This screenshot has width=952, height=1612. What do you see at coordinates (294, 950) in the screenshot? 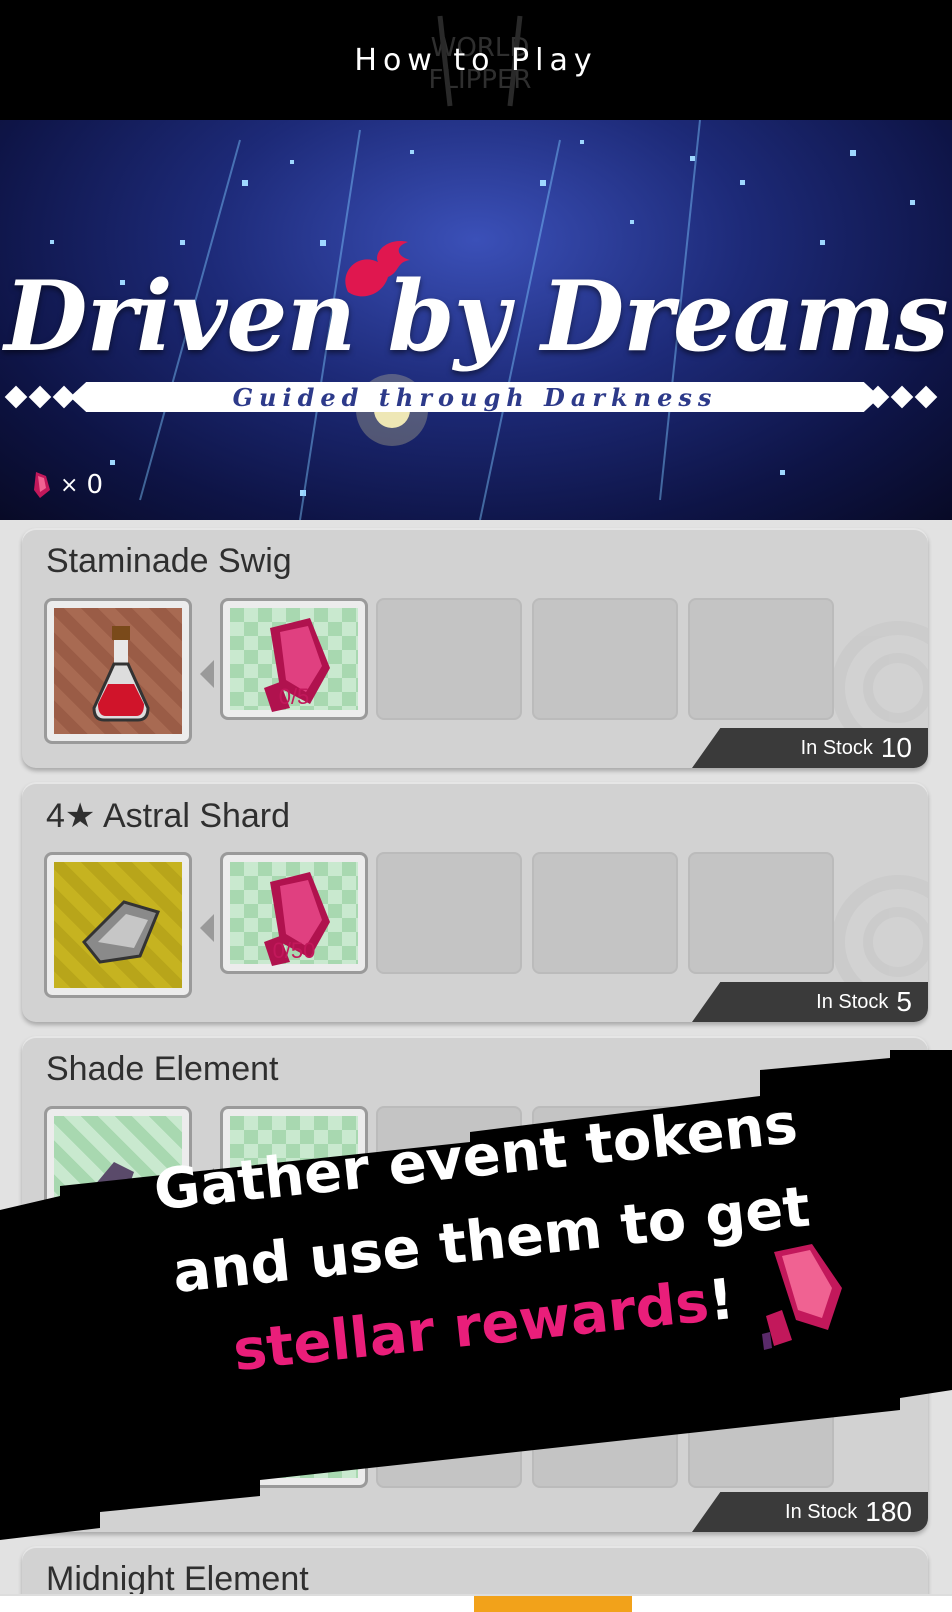
I see `cost-progress: 0/50` at bounding box center [294, 950].